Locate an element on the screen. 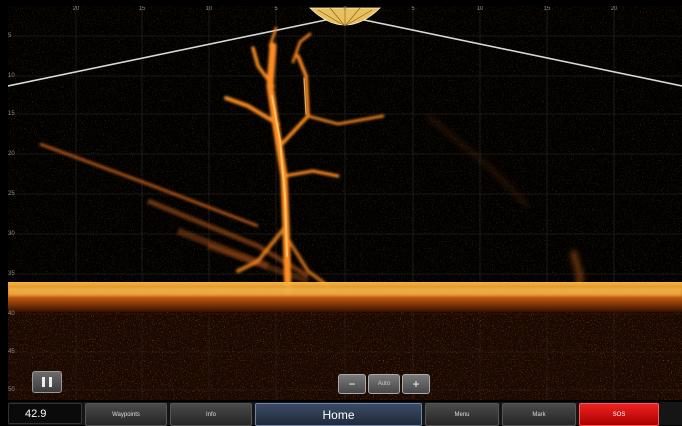  depth-label: 40 is located at coordinates (11, 314).